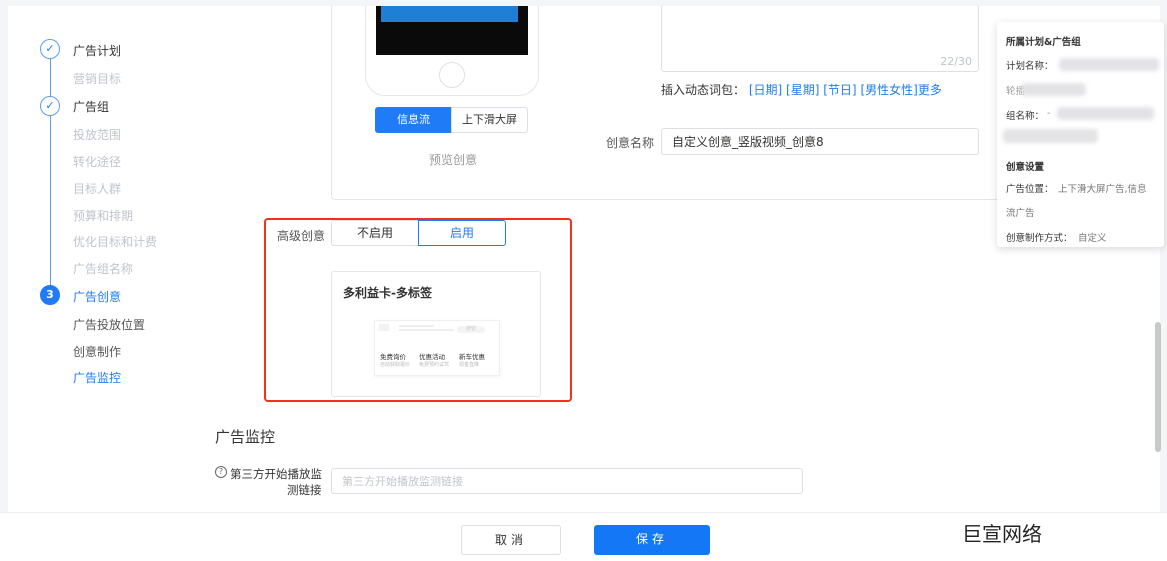  What do you see at coordinates (888, 90) in the screenshot?
I see `word-gender: [男性女性]` at bounding box center [888, 90].